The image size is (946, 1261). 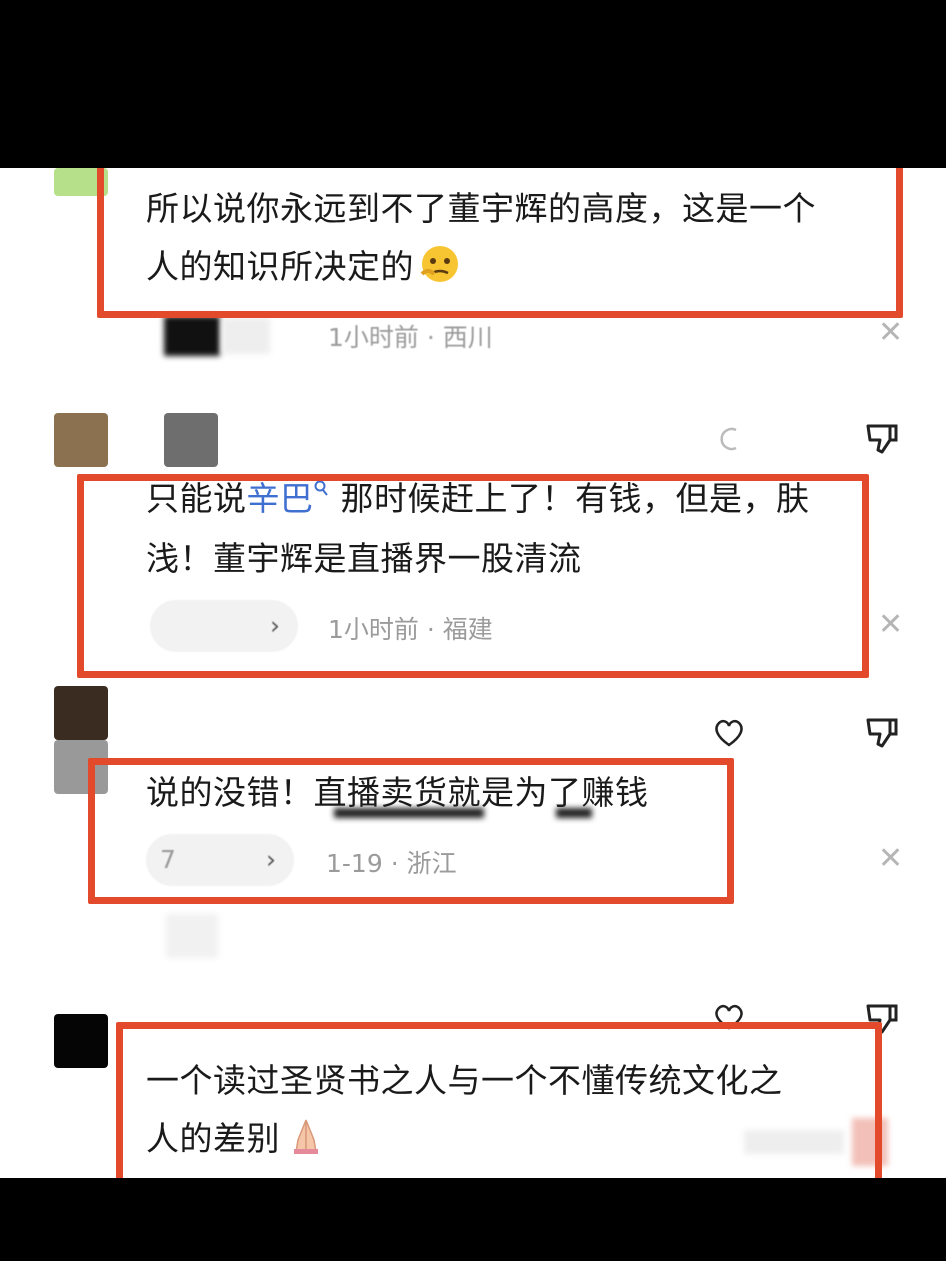 I want to click on bottom-bar, so click(x=473, y=1219).